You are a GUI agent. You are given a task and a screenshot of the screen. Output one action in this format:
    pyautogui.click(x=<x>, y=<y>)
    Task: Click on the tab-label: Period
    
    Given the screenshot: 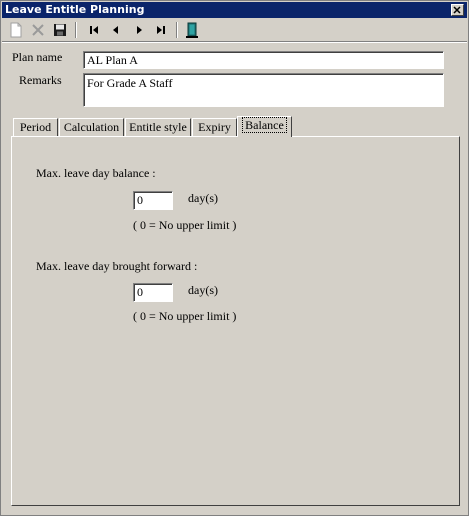 What is the action you would take?
    pyautogui.click(x=35, y=127)
    